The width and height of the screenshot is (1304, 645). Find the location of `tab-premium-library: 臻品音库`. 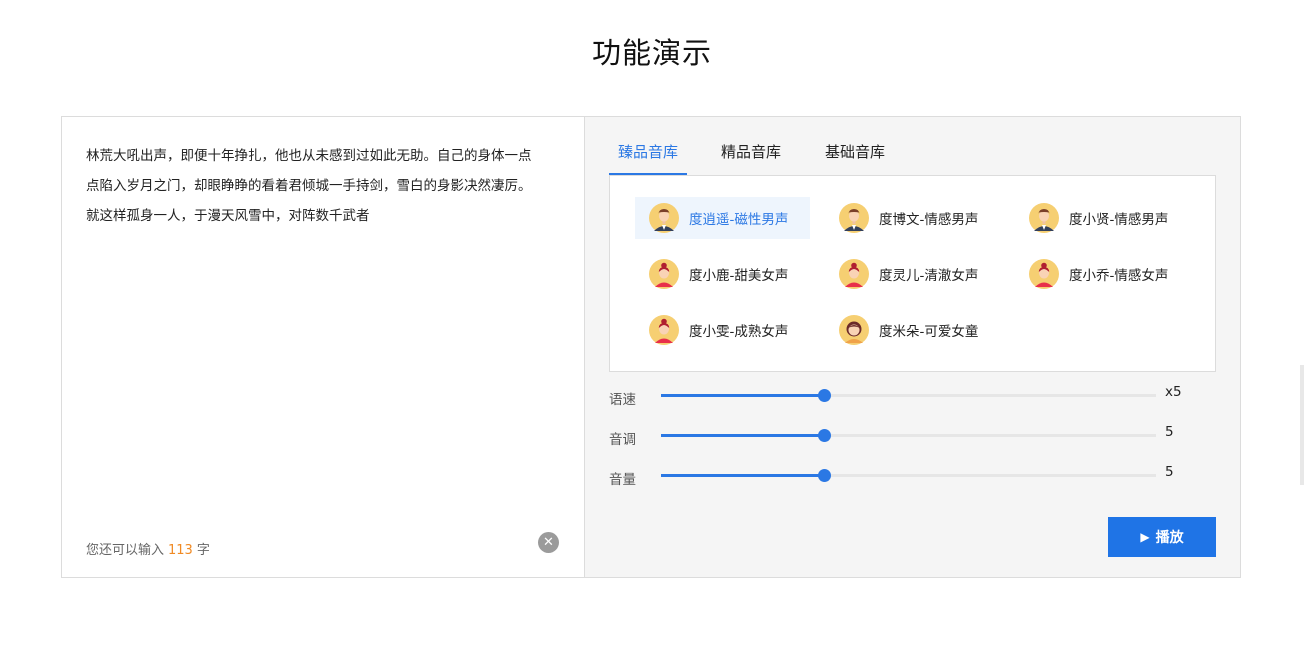

tab-premium-library: 臻品音库 is located at coordinates (648, 157).